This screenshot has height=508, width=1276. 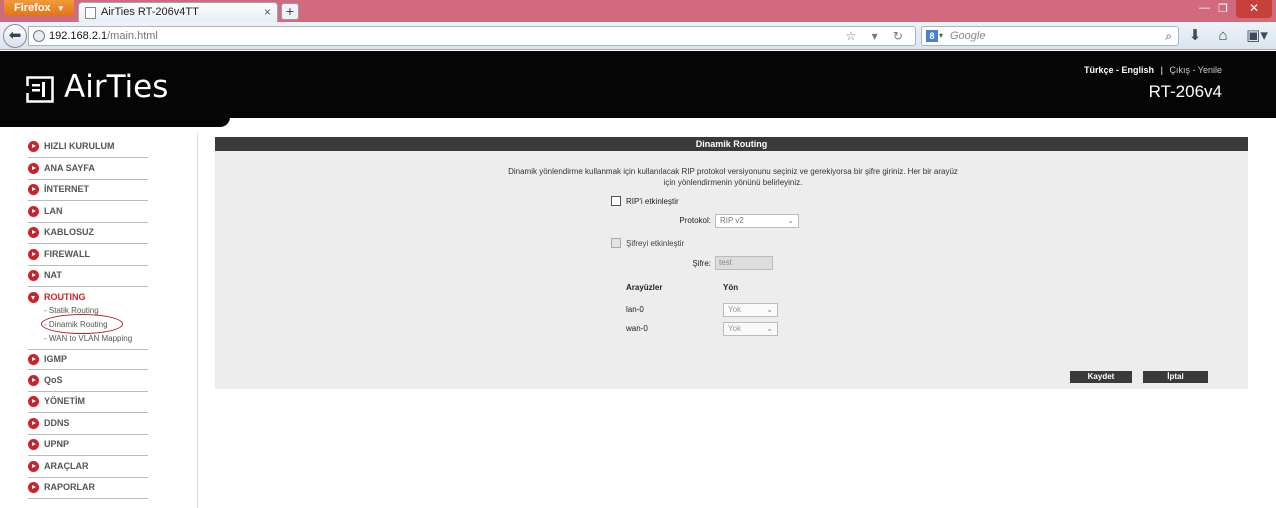 I want to click on password-enable-label: Şifreyi etkinleştir, so click(x=655, y=243).